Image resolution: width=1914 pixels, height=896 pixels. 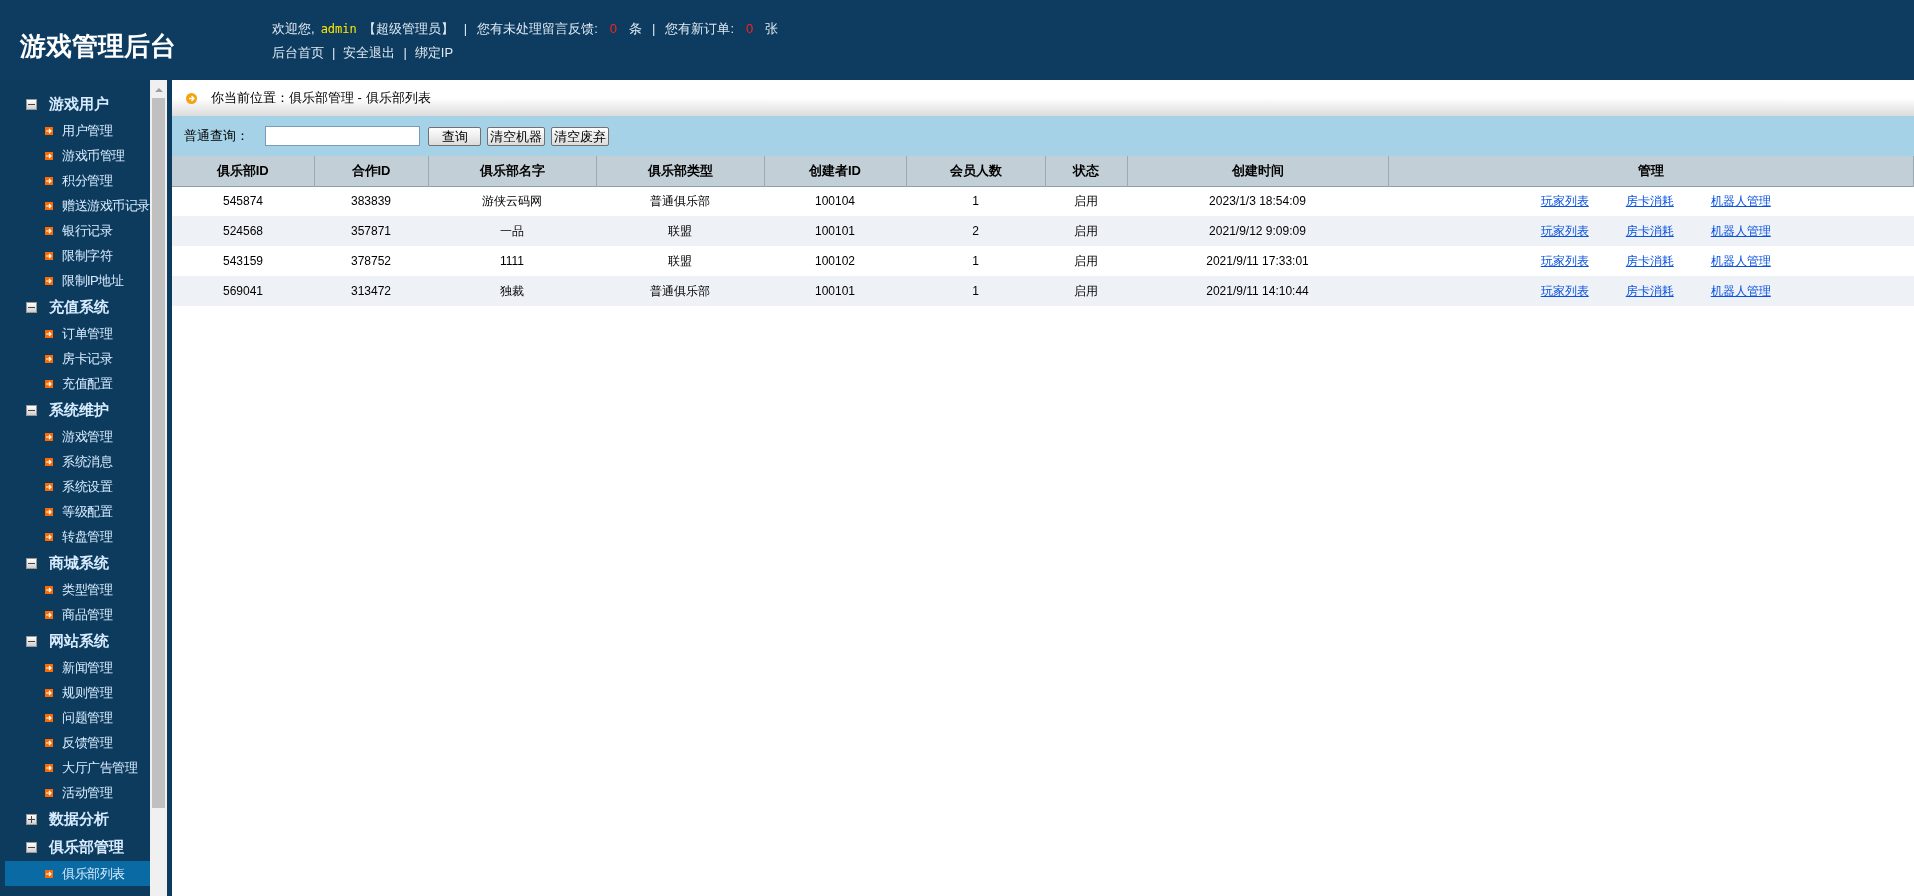 What do you see at coordinates (242, 261) in the screenshot?
I see `table-cell: 543159` at bounding box center [242, 261].